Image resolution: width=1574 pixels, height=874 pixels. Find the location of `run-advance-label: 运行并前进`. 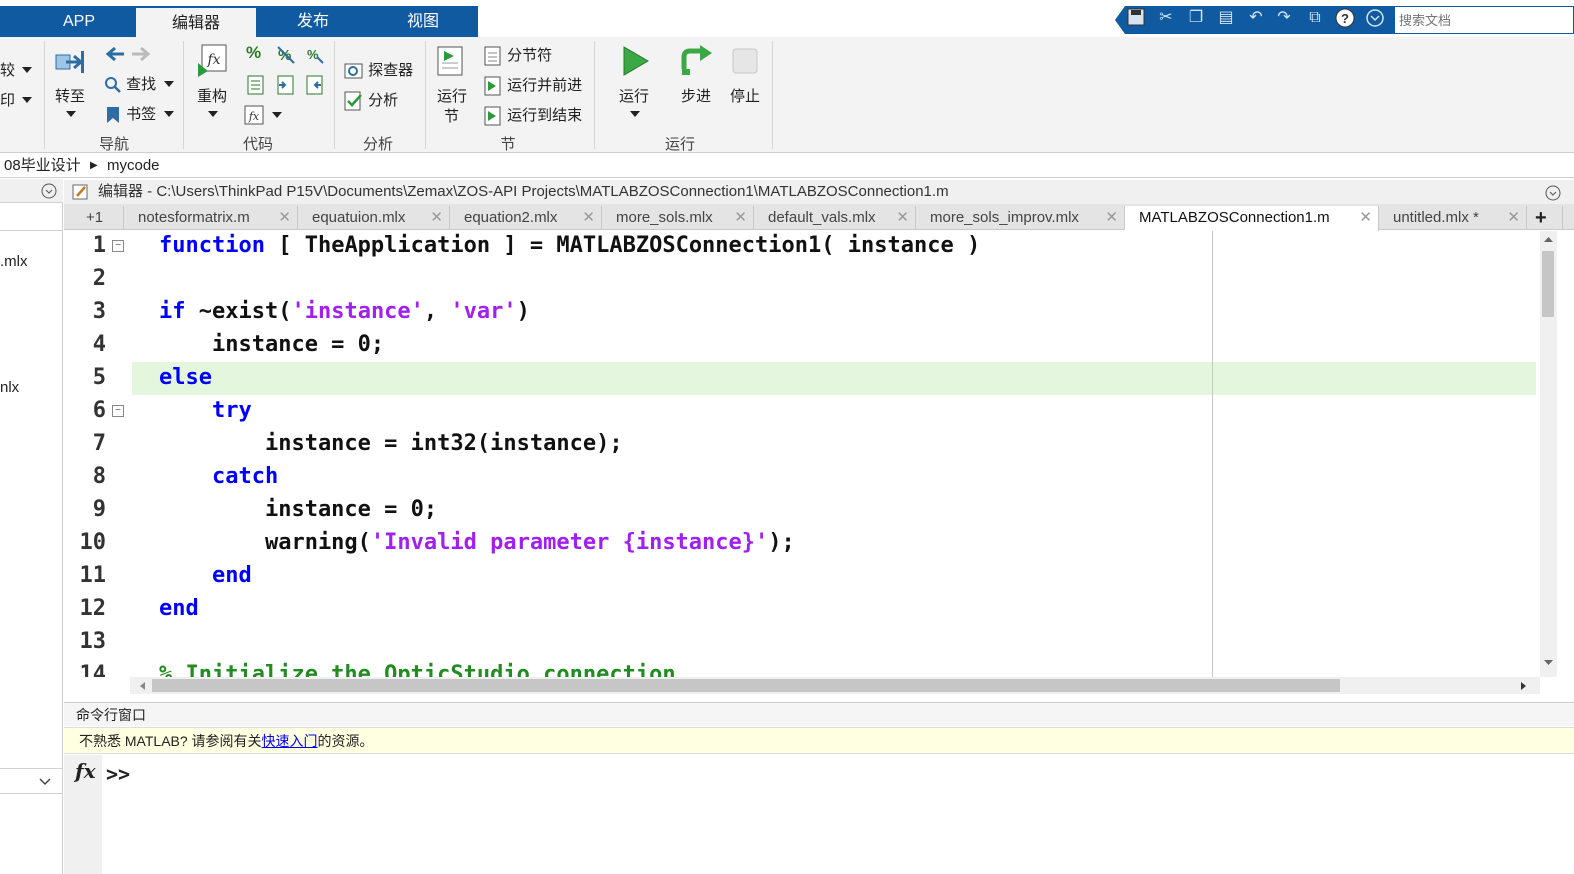

run-advance-label: 运行并前进 is located at coordinates (545, 85).